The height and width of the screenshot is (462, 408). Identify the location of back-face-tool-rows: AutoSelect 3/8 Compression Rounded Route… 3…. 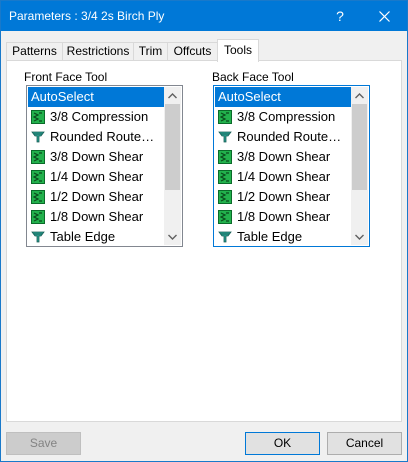
(283, 166).